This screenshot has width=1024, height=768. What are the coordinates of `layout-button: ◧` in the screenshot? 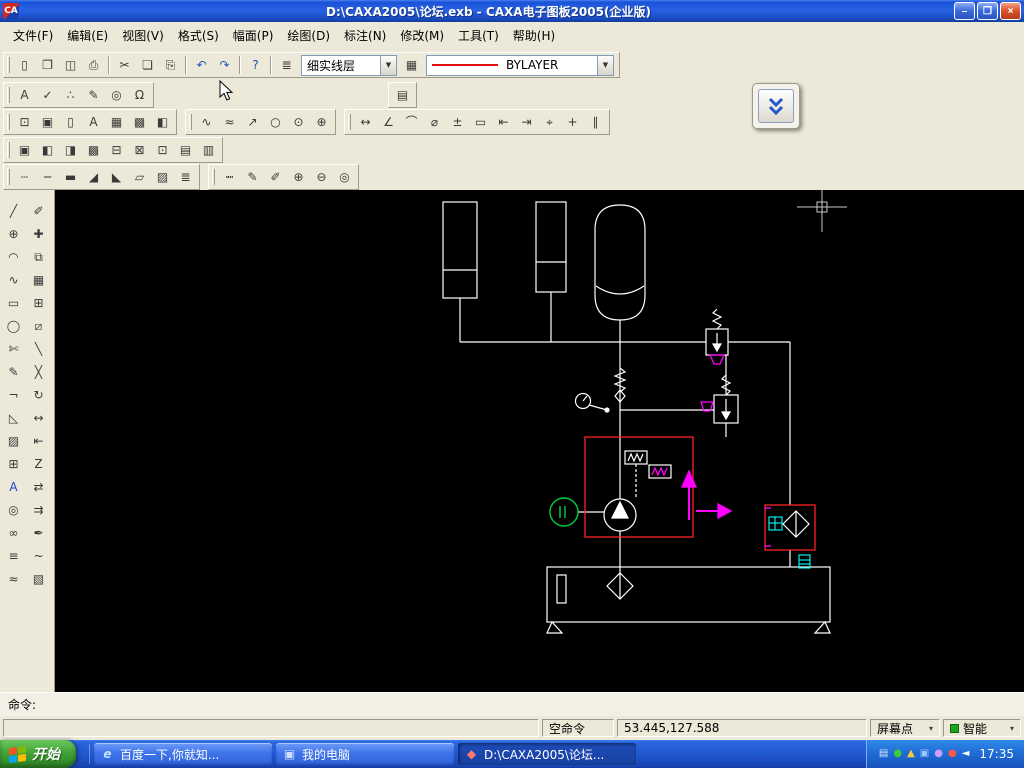 It's located at (162, 122).